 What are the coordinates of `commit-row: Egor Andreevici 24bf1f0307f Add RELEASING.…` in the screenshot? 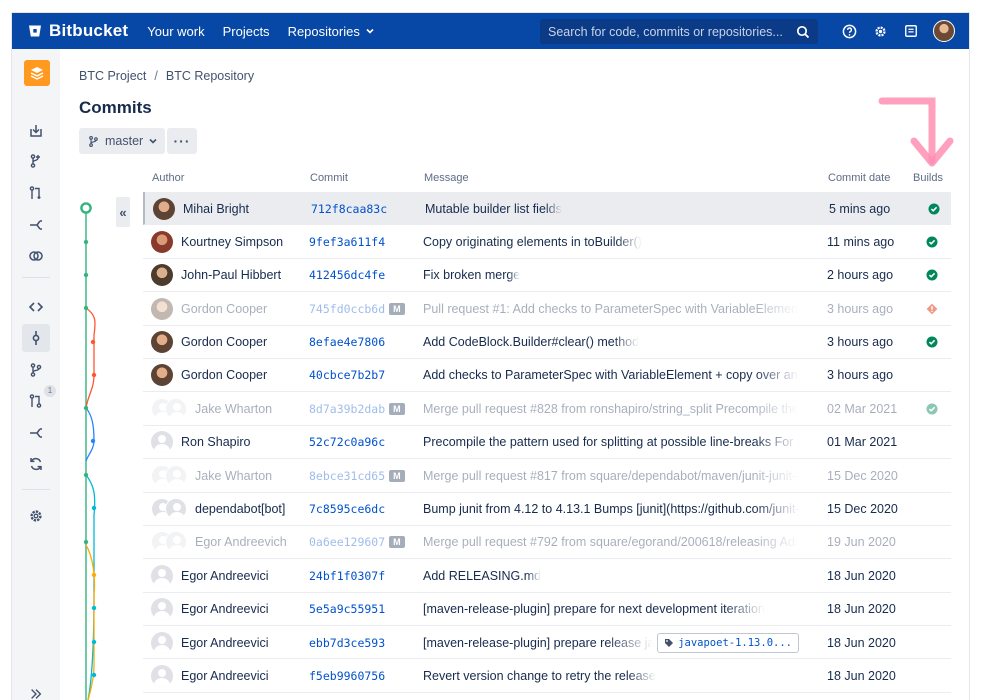 It's located at (547, 576).